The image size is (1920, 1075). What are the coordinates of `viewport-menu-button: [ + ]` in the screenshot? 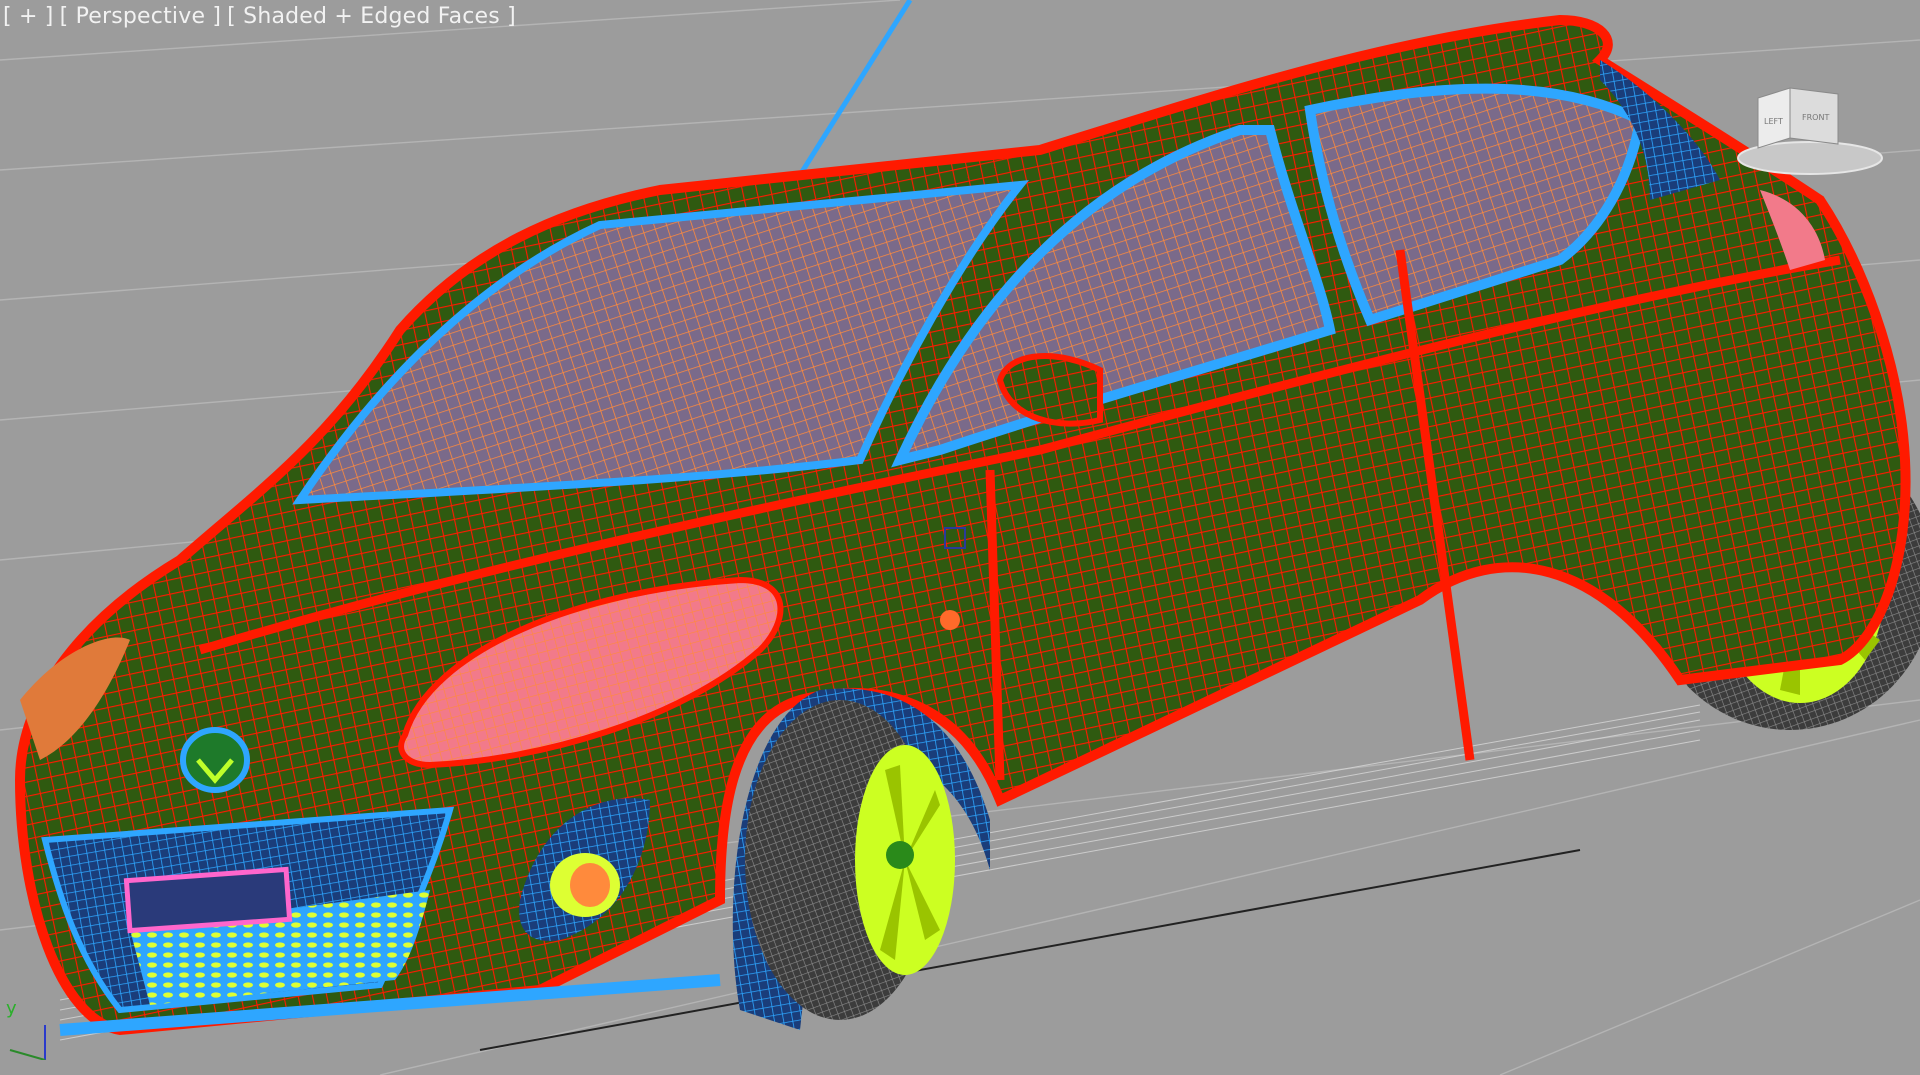 It's located at (28, 16).